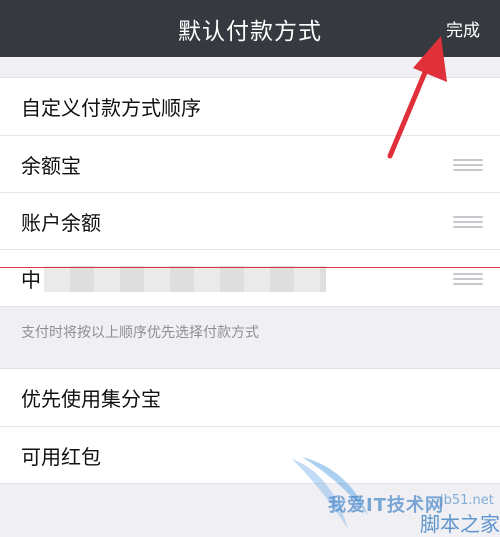  What do you see at coordinates (250, 220) in the screenshot?
I see `payment-method-row-balance: 账户余额` at bounding box center [250, 220].